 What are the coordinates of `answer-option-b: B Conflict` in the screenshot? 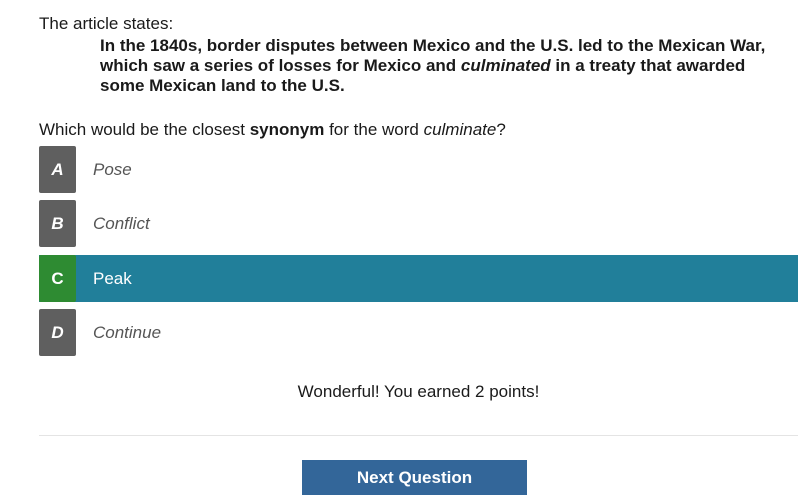 It's located at (418, 223).